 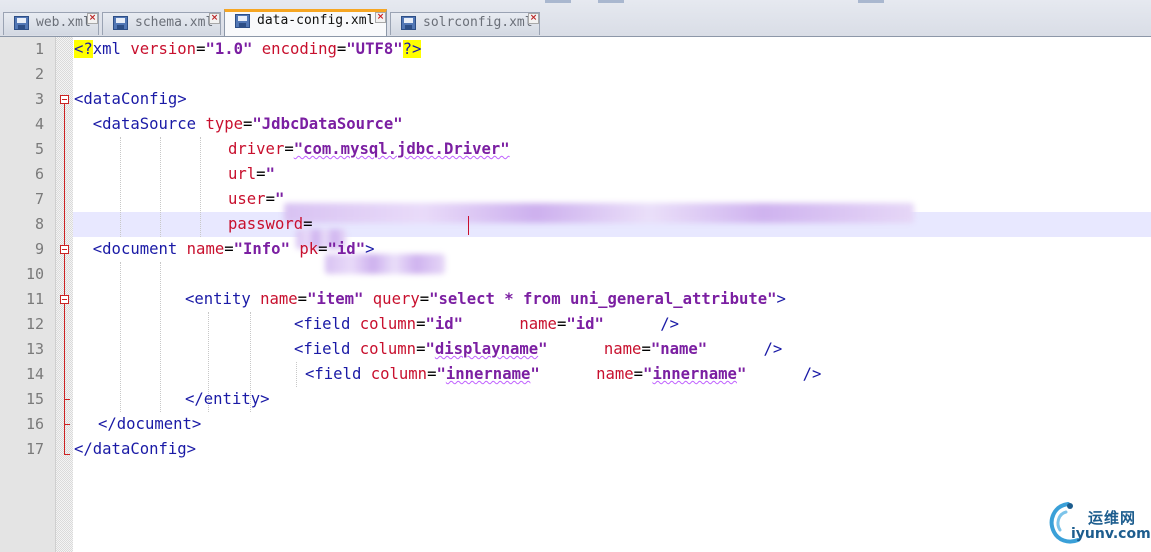 I want to click on attribute-value: "item", so click(x=335, y=299).